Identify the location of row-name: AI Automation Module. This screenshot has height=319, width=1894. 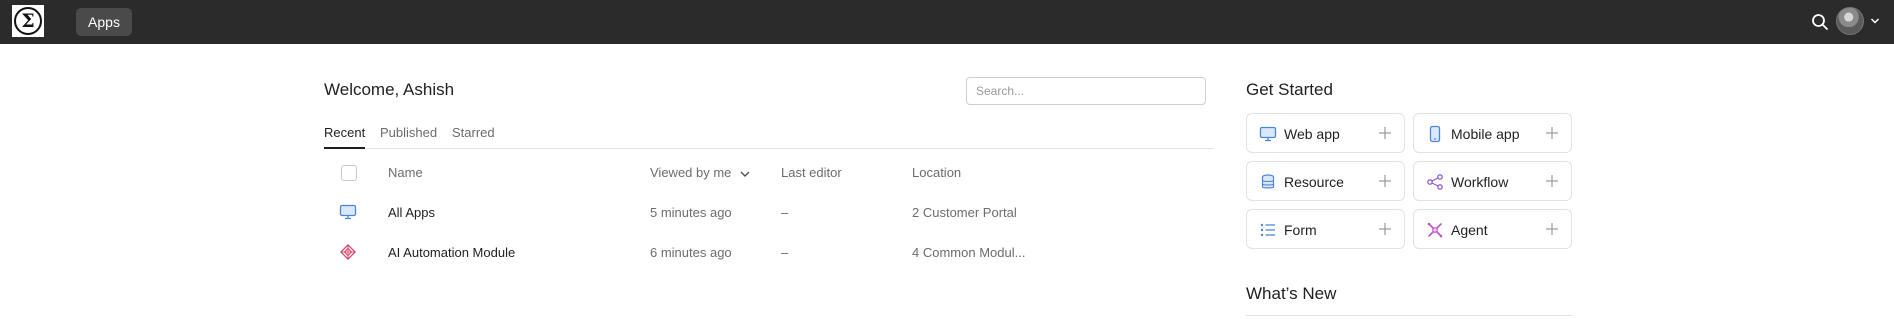
(451, 252).